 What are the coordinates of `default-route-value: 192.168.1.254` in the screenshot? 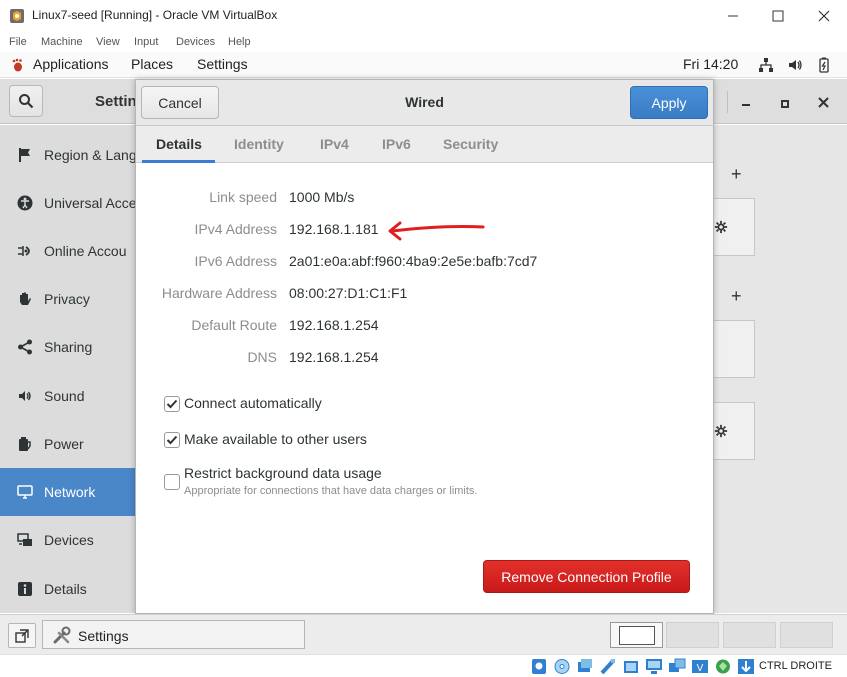 It's located at (334, 325).